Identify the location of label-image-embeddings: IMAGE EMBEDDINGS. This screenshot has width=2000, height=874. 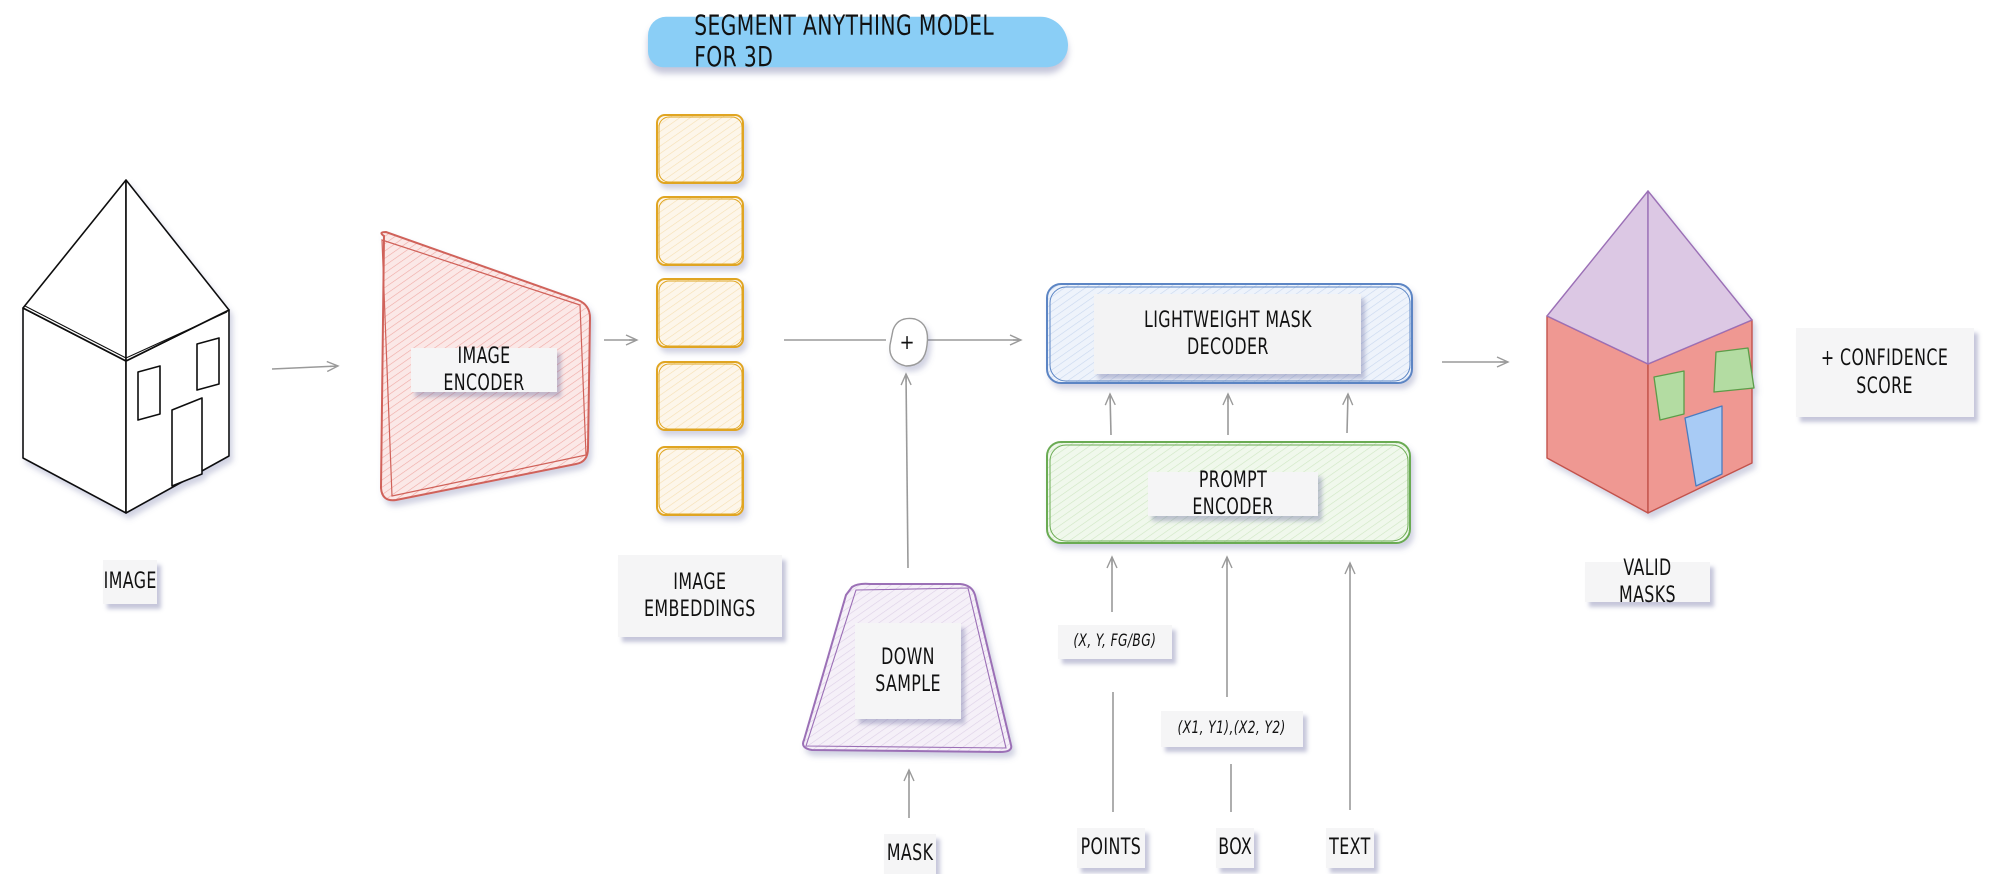
(700, 596).